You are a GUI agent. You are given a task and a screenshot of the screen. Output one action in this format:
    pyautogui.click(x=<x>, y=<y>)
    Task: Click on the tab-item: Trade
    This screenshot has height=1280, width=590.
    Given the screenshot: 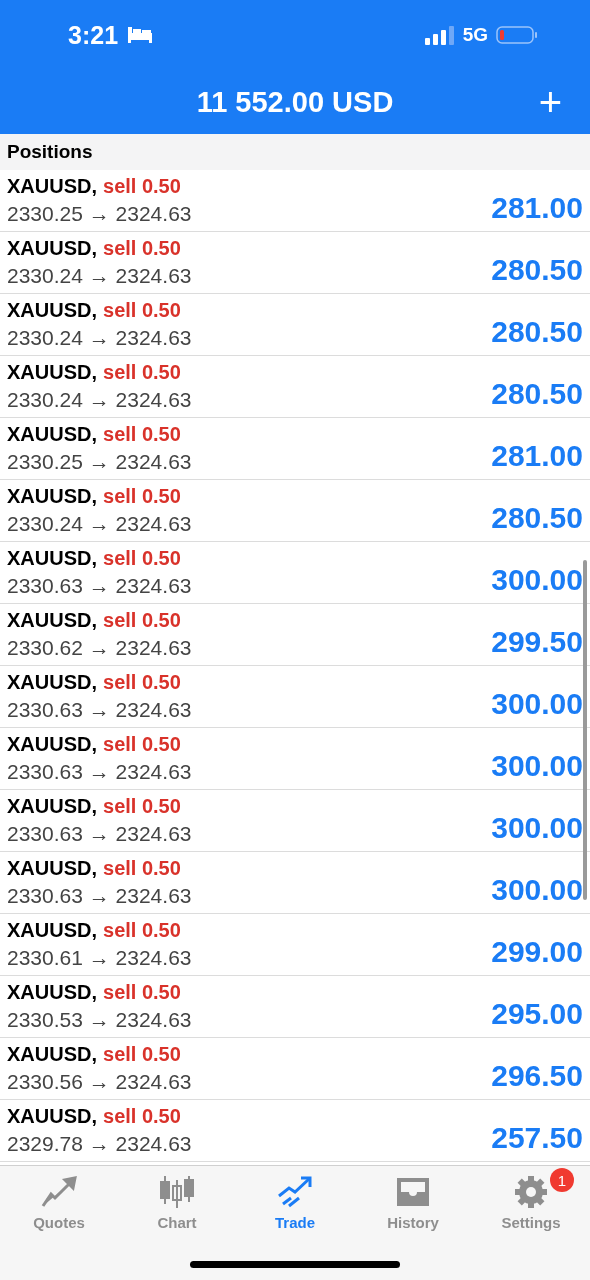 What is the action you would take?
    pyautogui.click(x=295, y=1202)
    